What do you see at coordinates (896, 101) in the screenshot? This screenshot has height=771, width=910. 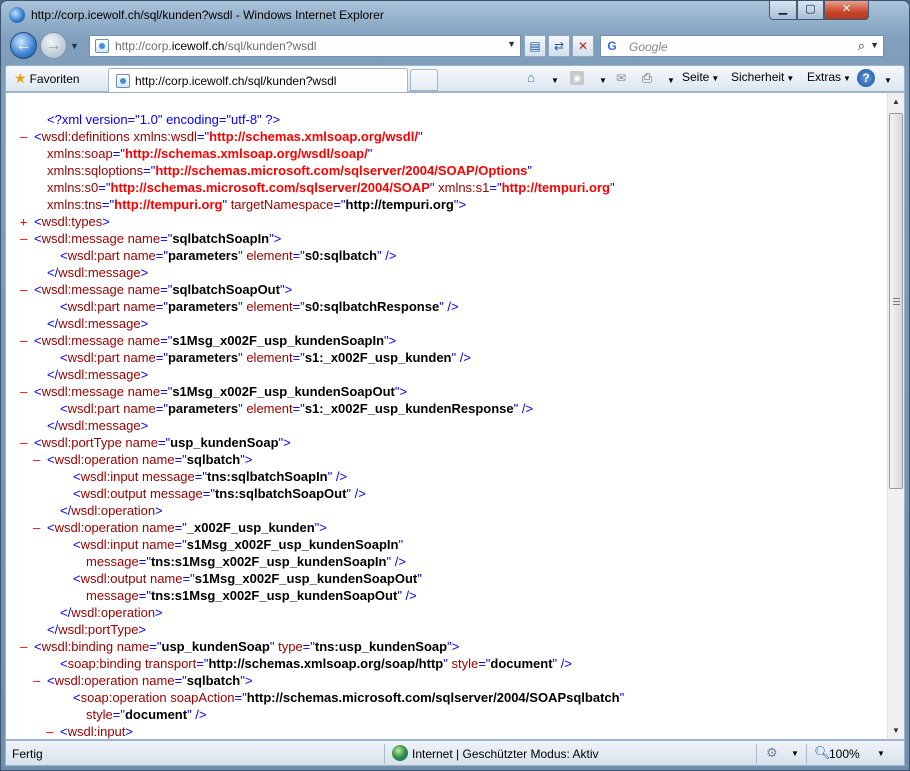 I see `scroll-up-icon: ▲` at bounding box center [896, 101].